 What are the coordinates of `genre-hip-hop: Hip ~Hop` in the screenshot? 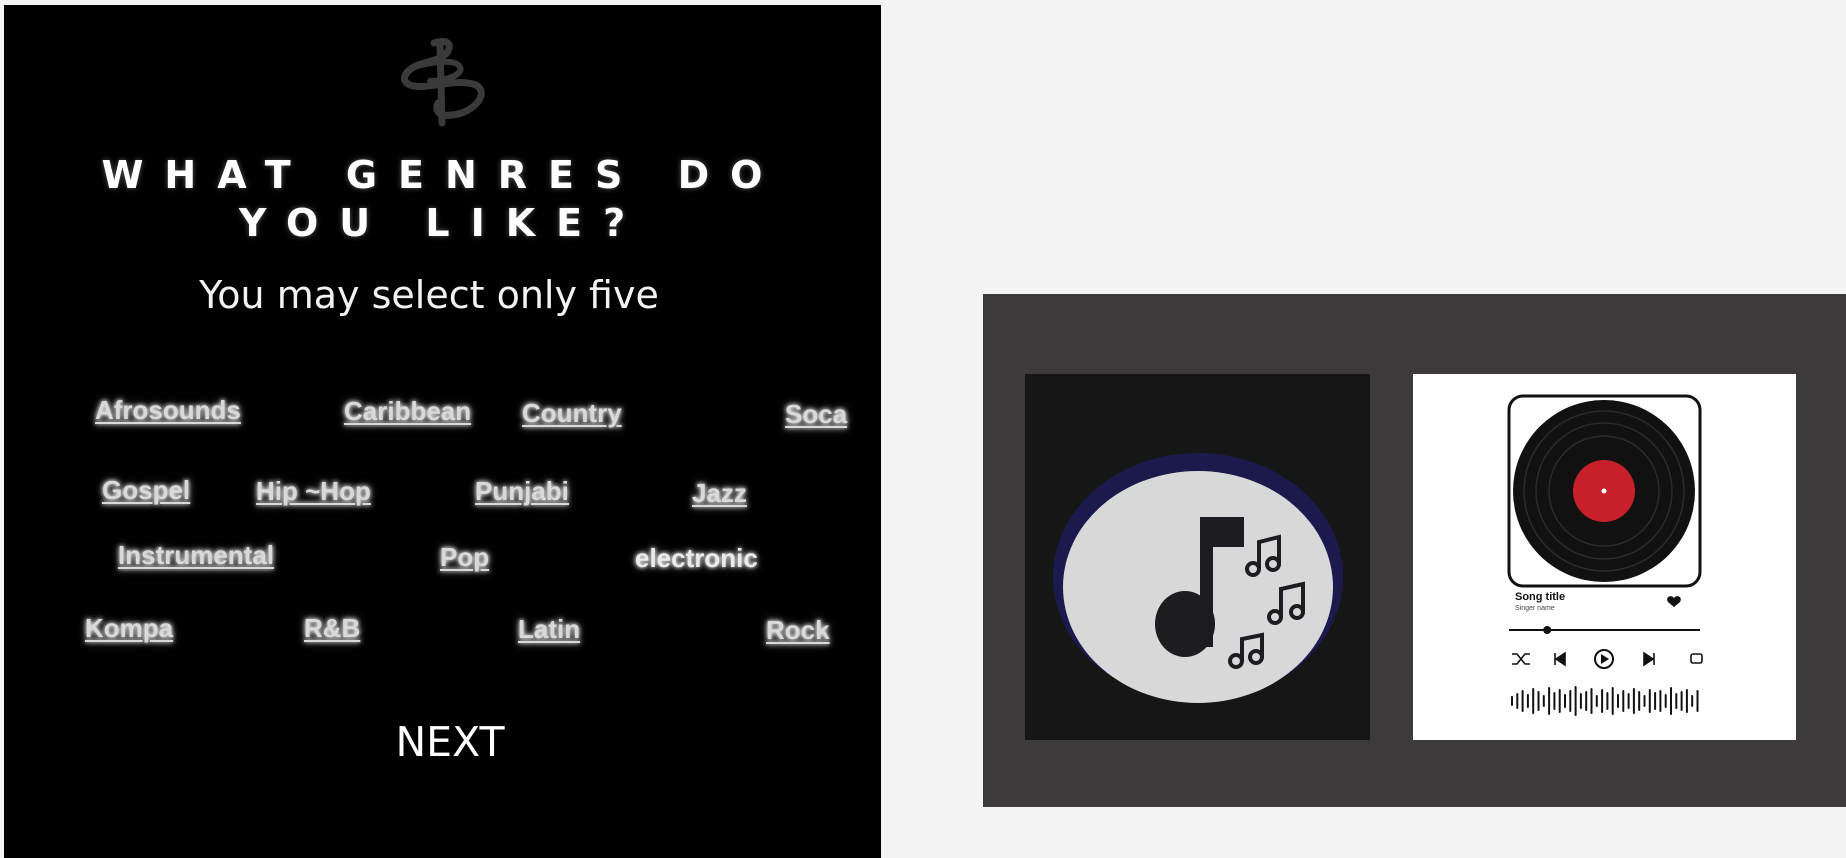 It's located at (313, 491).